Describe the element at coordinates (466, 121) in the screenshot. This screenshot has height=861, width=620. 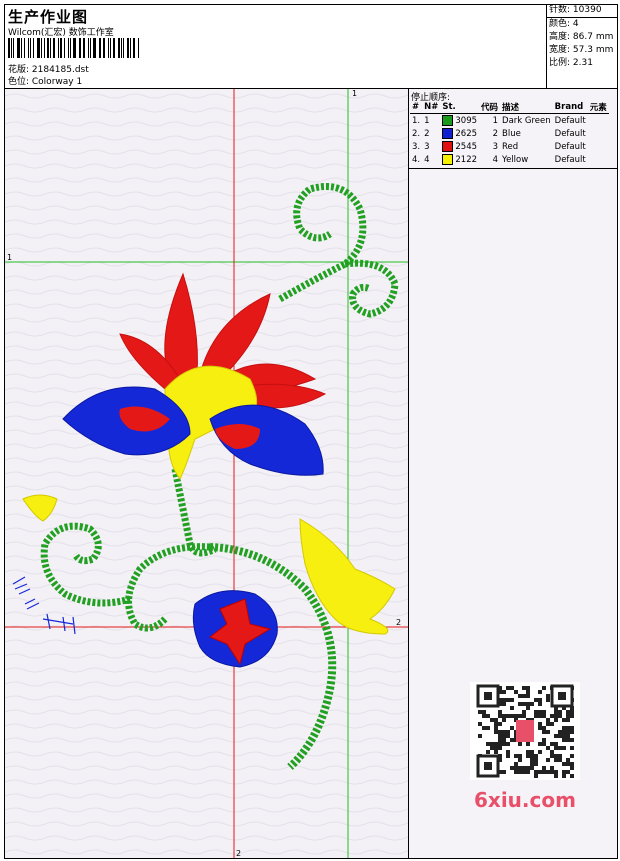
I see `stitch-count: 3095` at that location.